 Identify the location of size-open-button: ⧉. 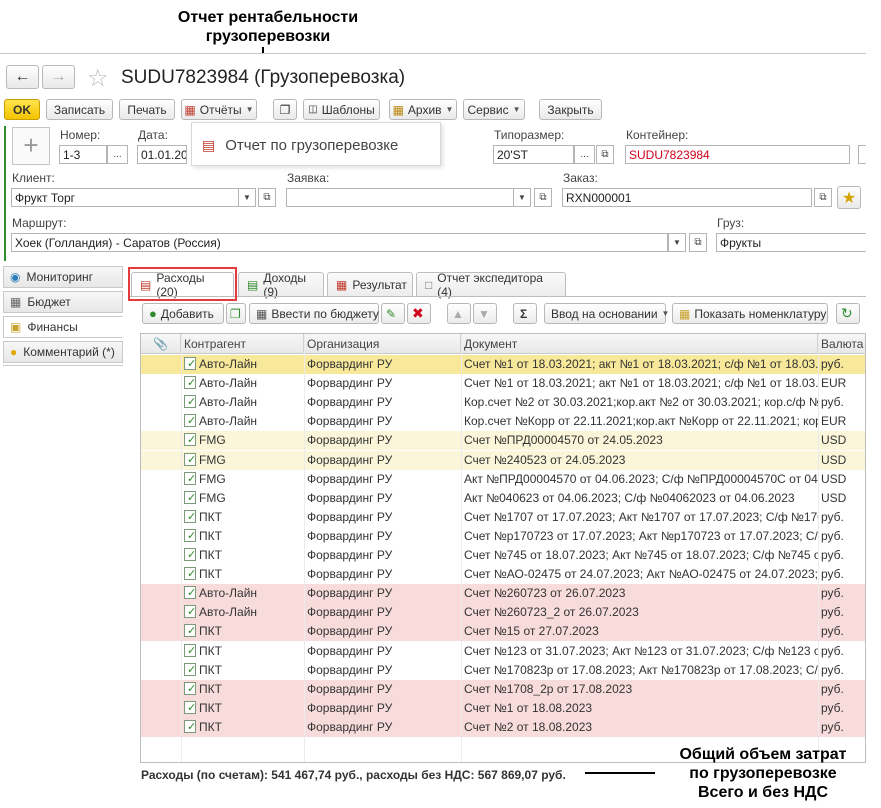
(605, 154).